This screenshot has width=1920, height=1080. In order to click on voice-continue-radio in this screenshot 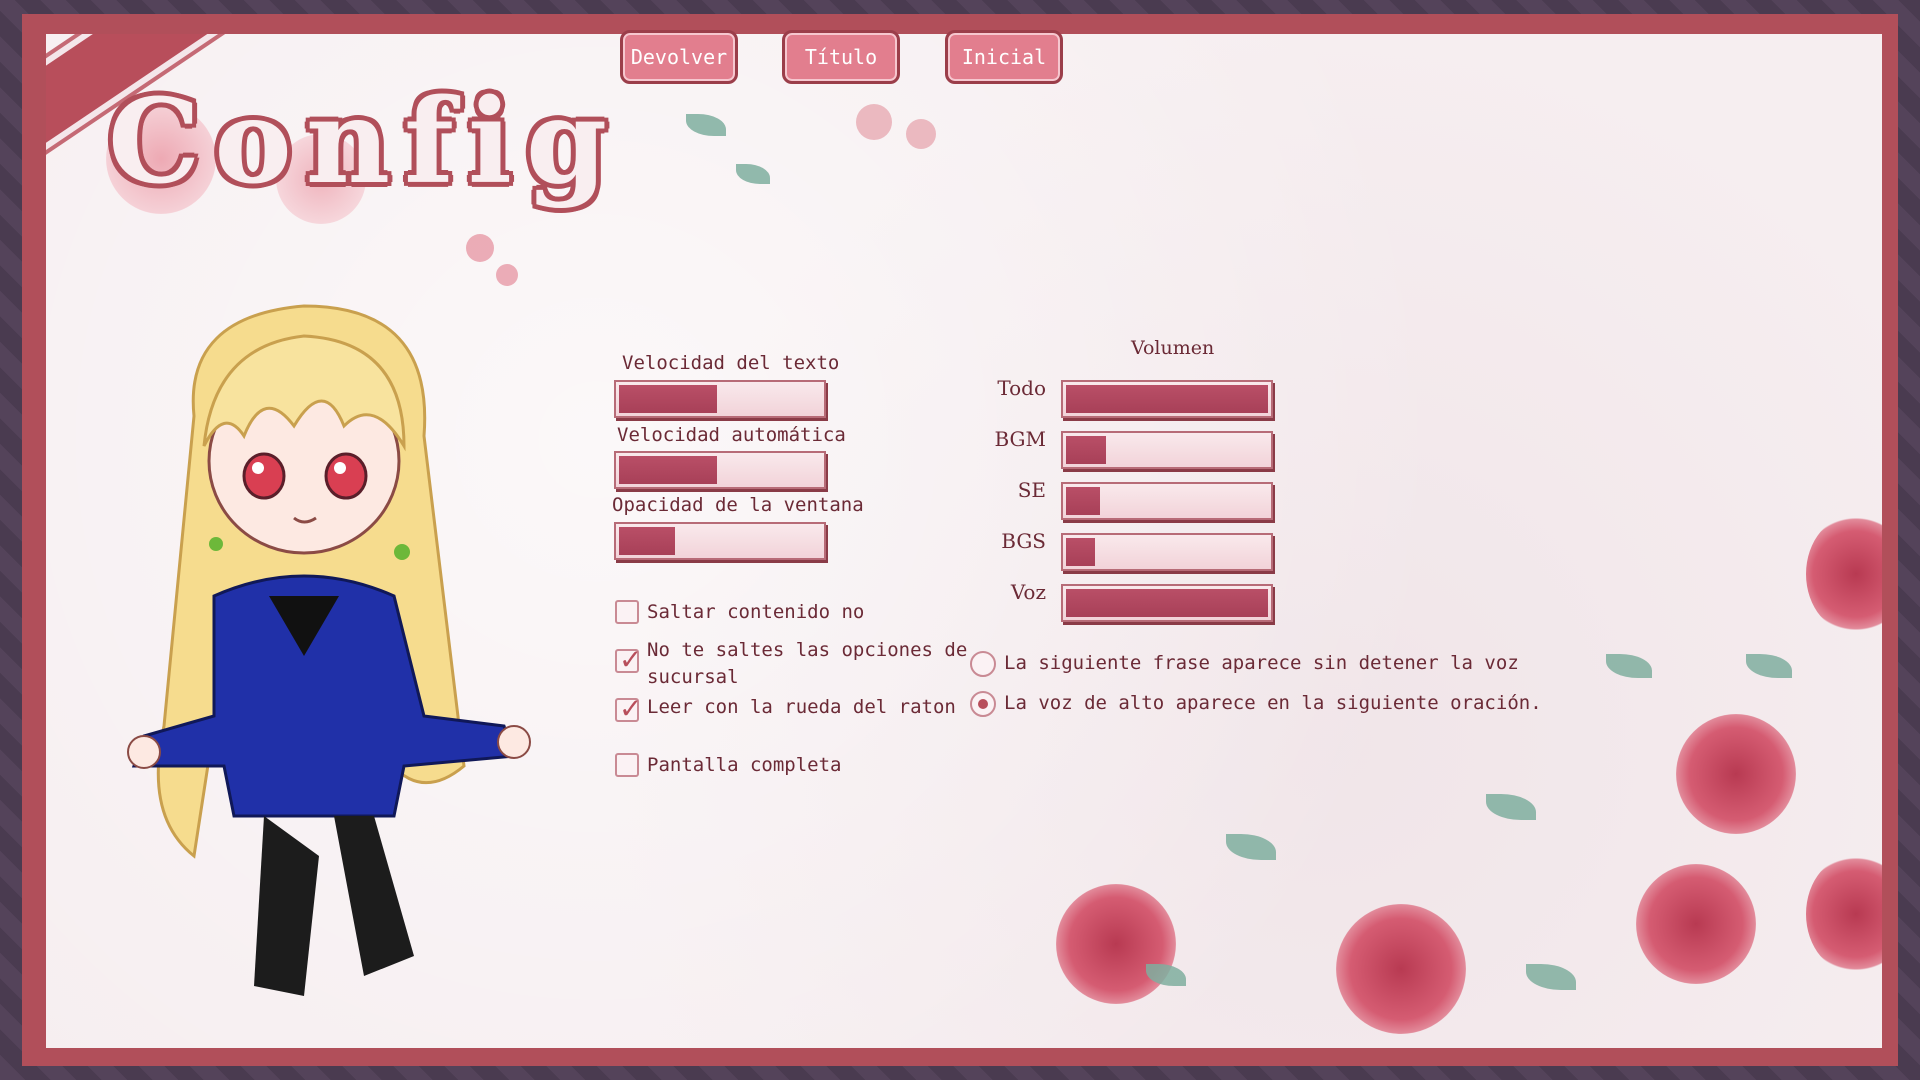, I will do `click(983, 664)`.